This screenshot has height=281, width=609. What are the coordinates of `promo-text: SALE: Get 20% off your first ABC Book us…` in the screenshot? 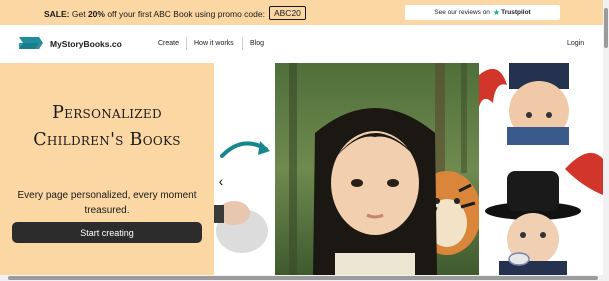 It's located at (175, 13).